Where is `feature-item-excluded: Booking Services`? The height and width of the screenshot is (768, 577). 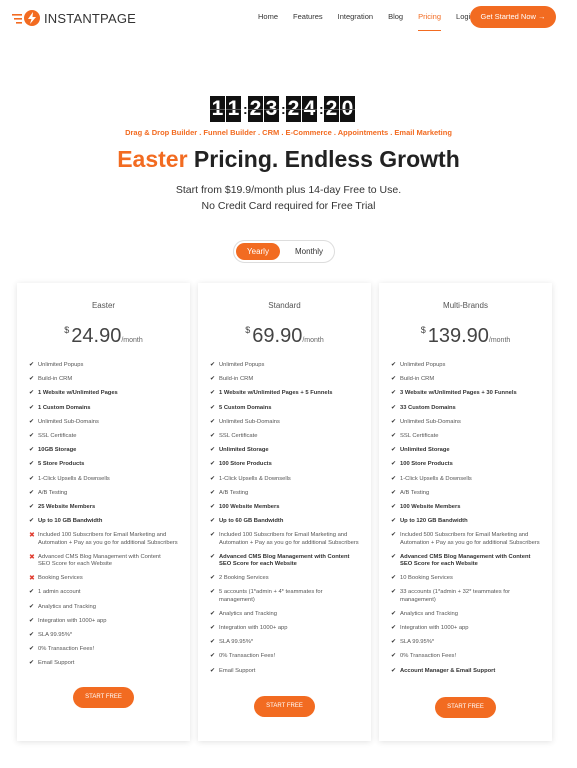
feature-item-excluded: Booking Services is located at coordinates (105, 578).